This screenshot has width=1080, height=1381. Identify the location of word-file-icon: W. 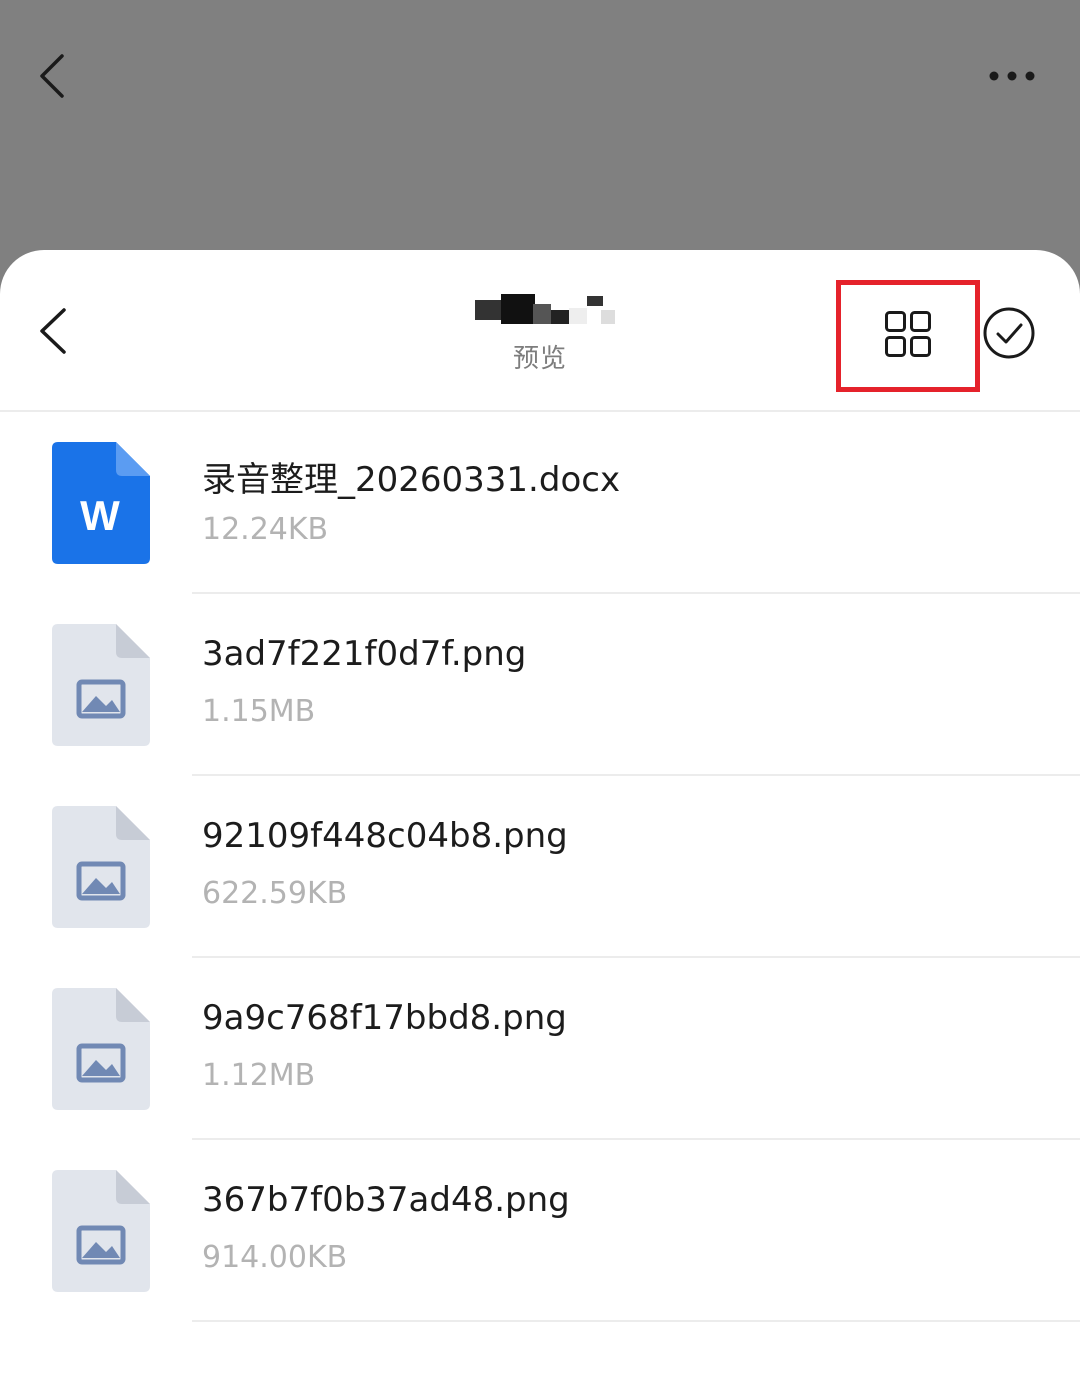
(101, 503).